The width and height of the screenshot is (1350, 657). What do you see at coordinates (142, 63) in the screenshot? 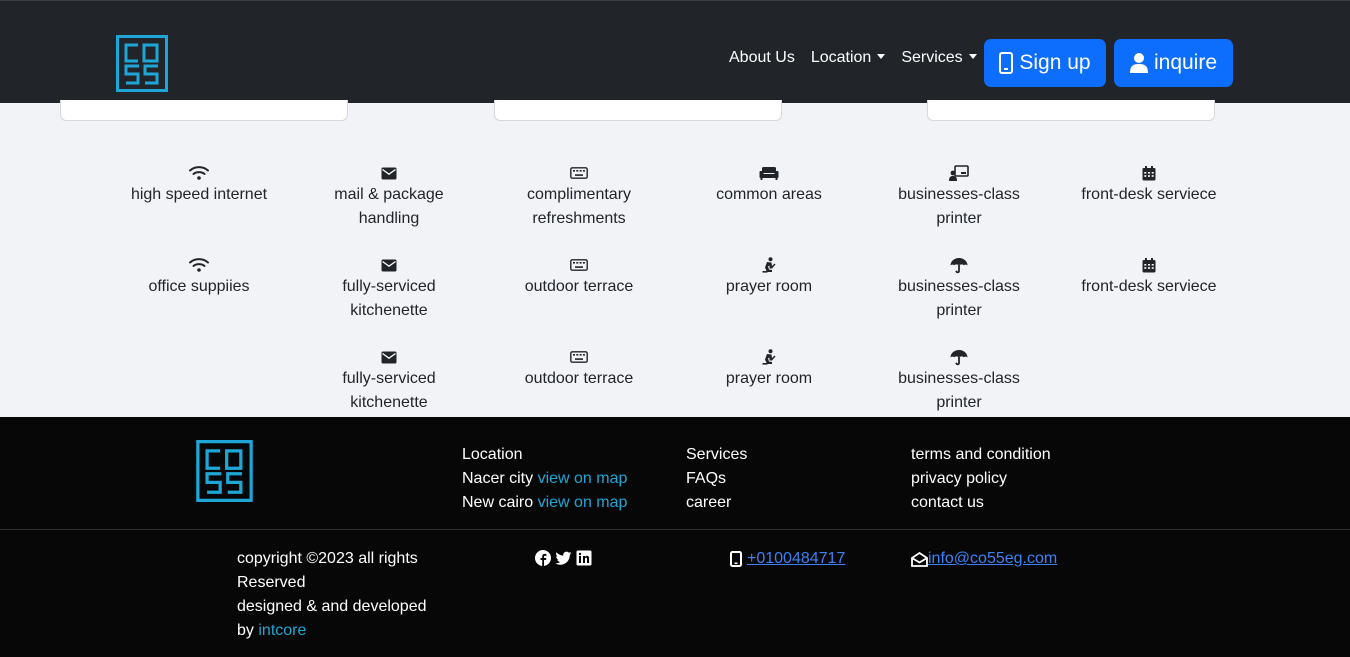
I see `co55-logo` at bounding box center [142, 63].